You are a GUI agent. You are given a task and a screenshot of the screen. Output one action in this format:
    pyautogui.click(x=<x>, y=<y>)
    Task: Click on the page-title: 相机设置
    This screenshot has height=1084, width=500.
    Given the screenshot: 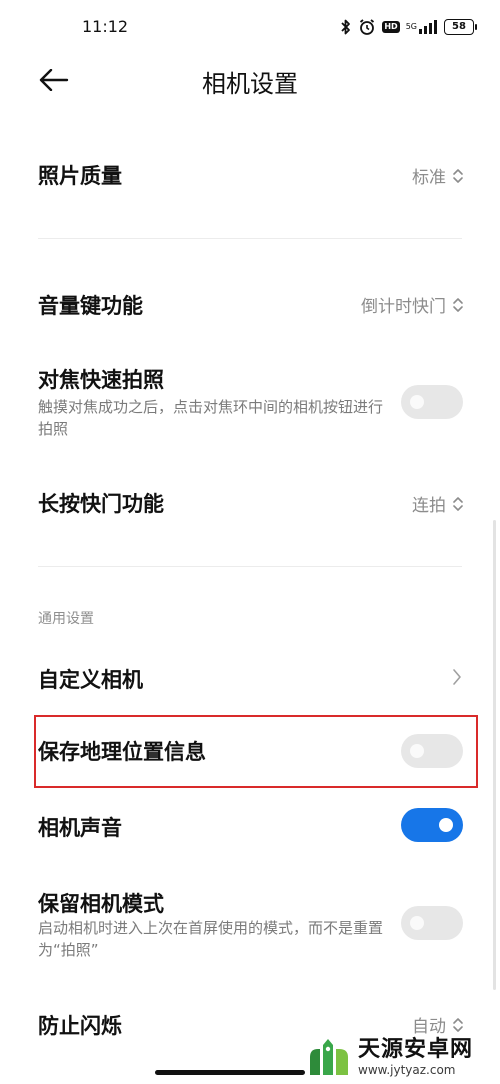 What is the action you would take?
    pyautogui.click(x=250, y=84)
    